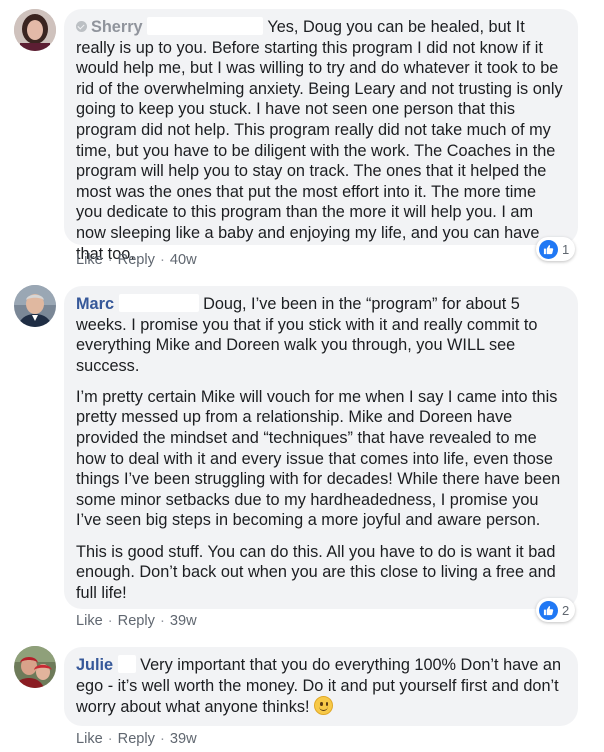 Image resolution: width=604 pixels, height=752 pixels. Describe the element at coordinates (81, 26) in the screenshot. I see `verified-check-icon` at that location.